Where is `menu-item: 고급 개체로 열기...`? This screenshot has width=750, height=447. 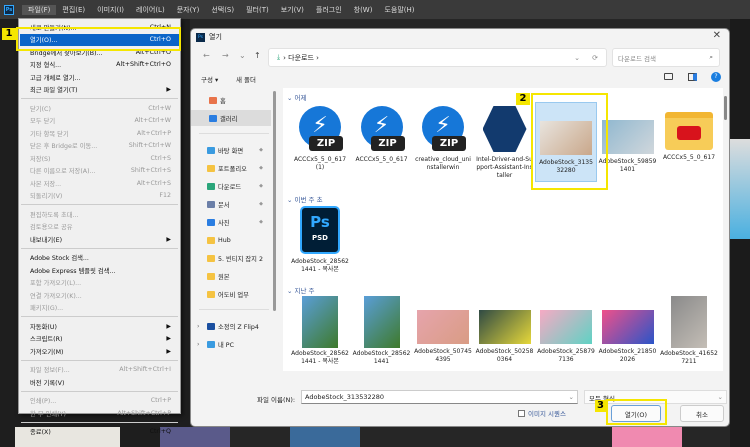 menu-item: 고급 개체로 열기... is located at coordinates (99, 77).